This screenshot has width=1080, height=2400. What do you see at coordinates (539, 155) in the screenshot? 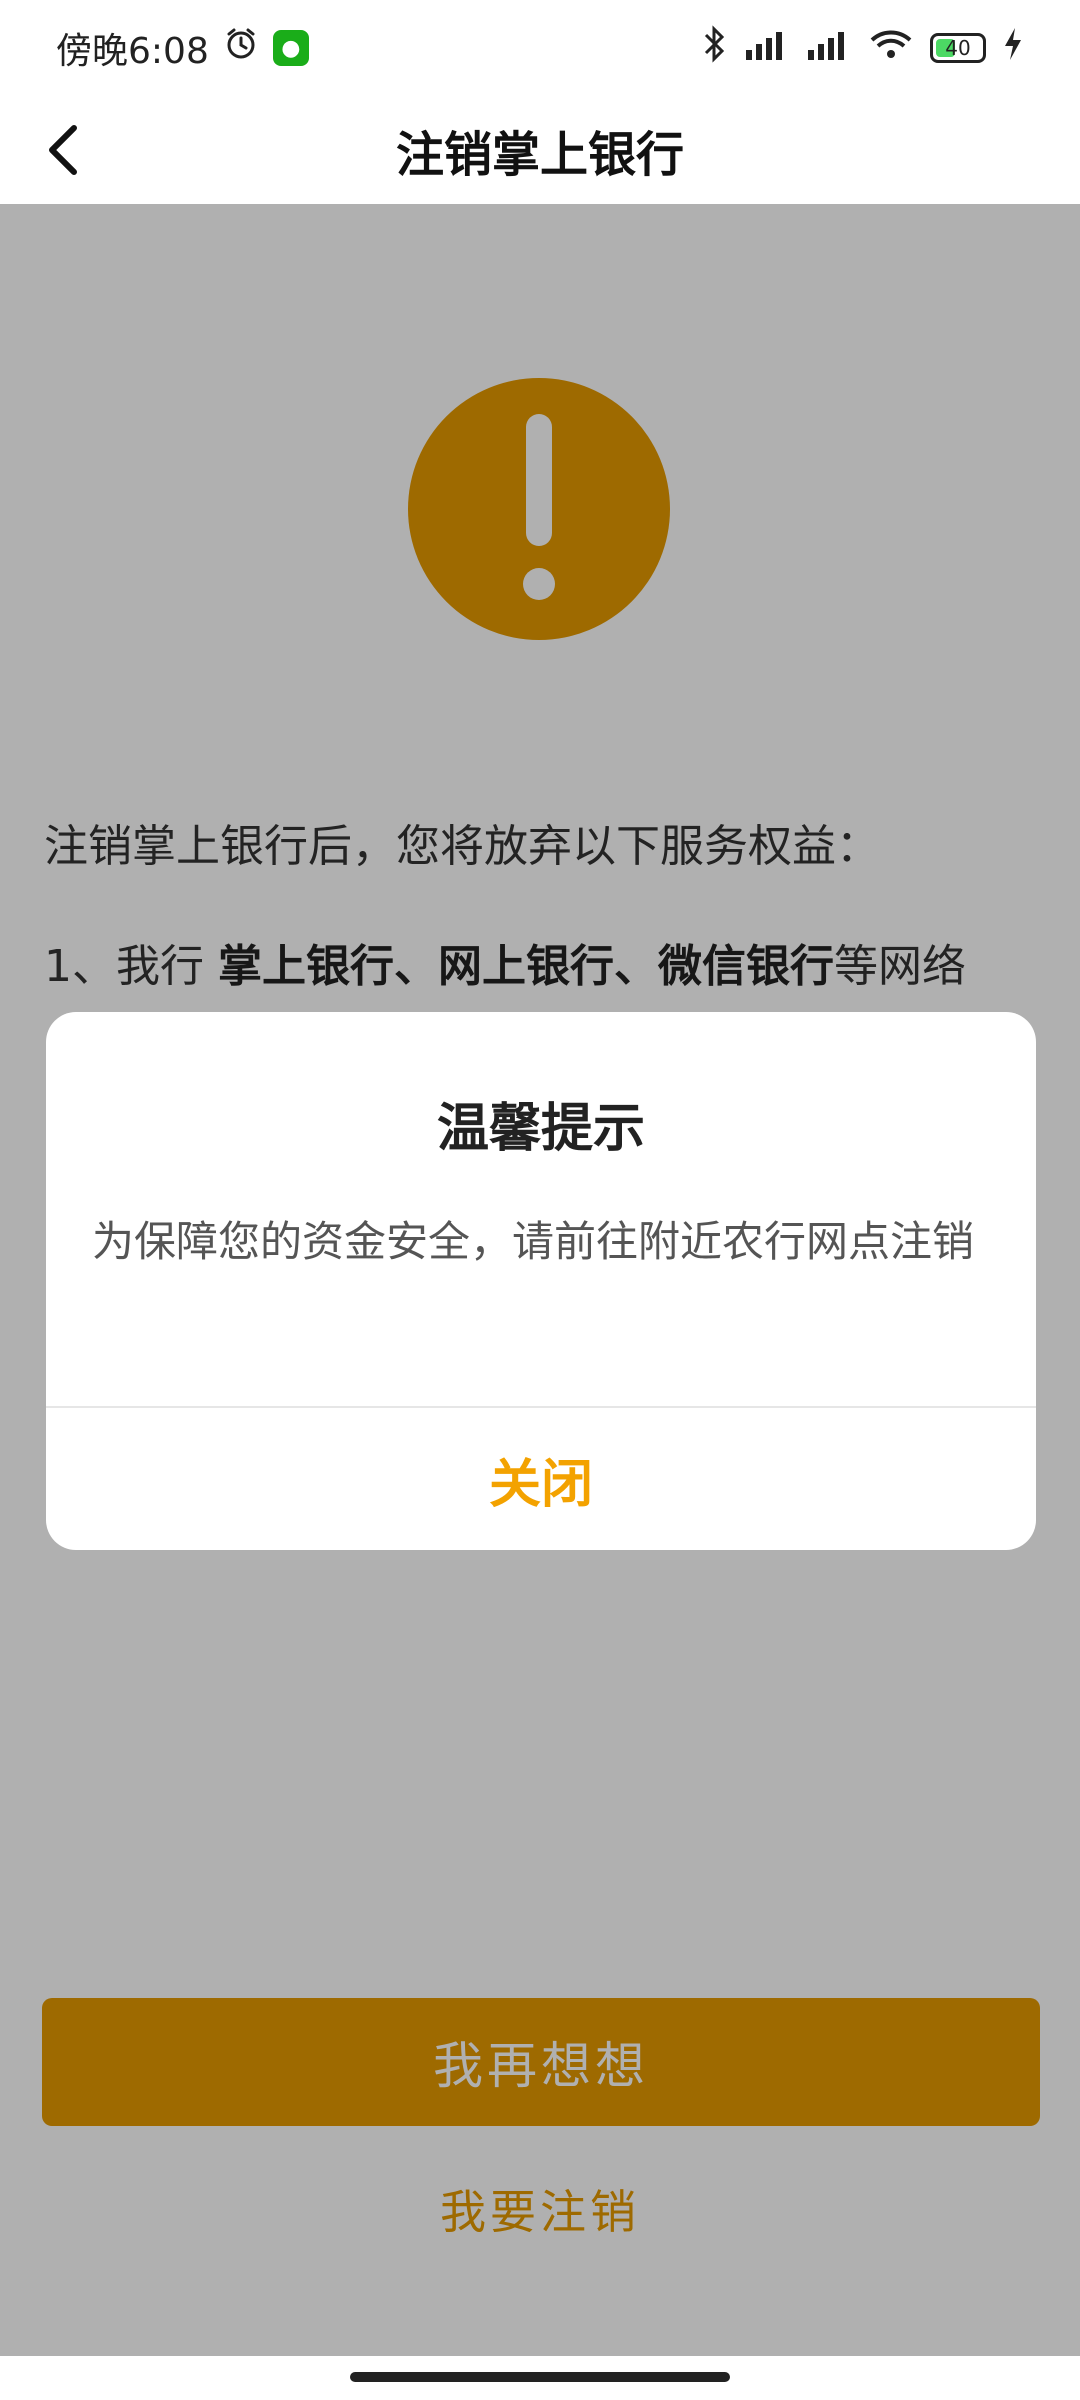
I see `page-title: 注销掌上银行` at bounding box center [539, 155].